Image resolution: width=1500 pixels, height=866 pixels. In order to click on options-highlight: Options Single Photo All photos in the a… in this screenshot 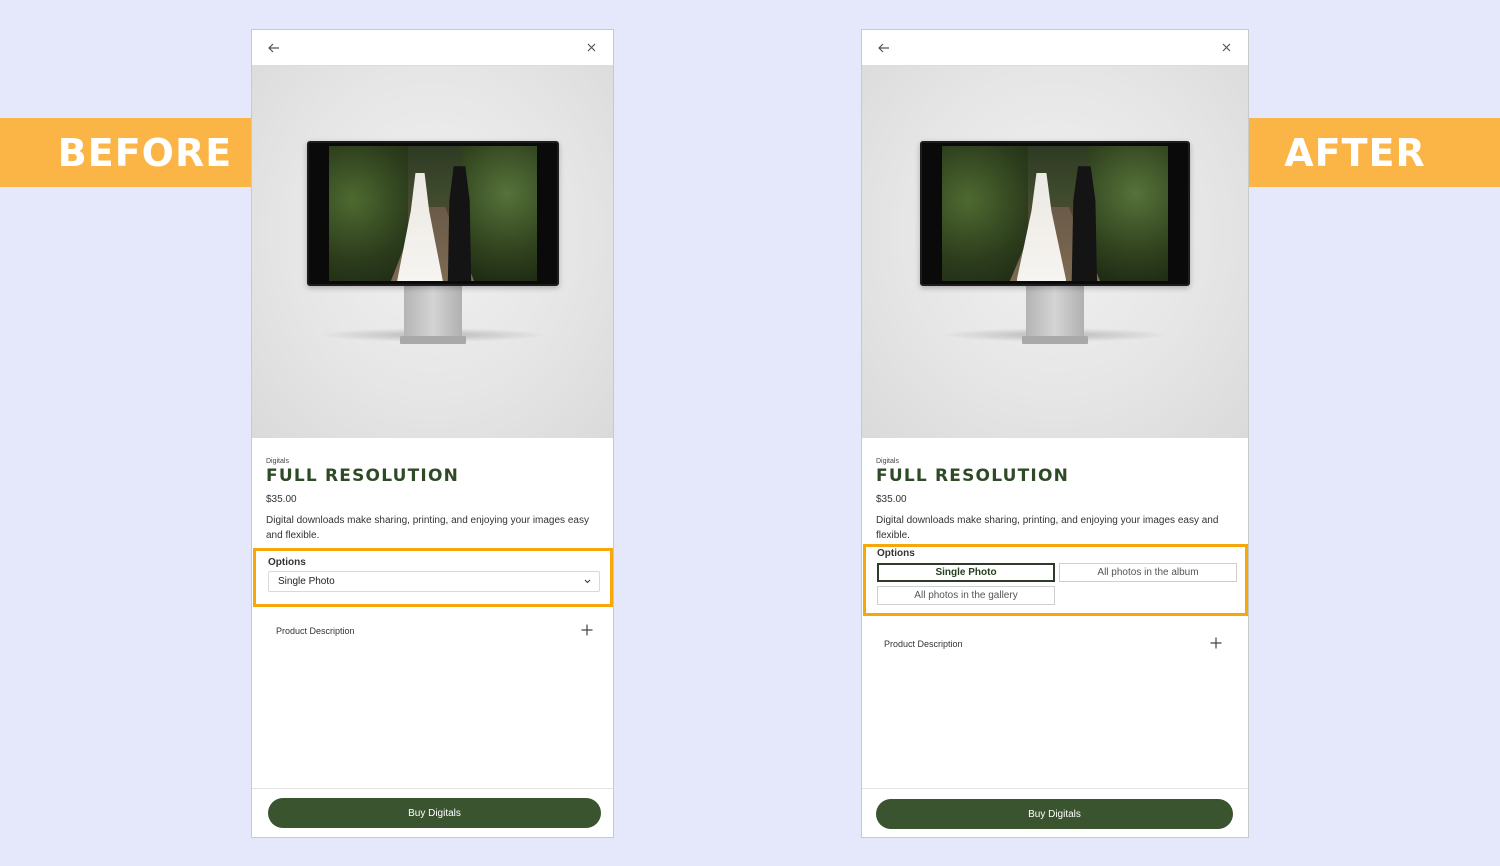, I will do `click(1055, 580)`.